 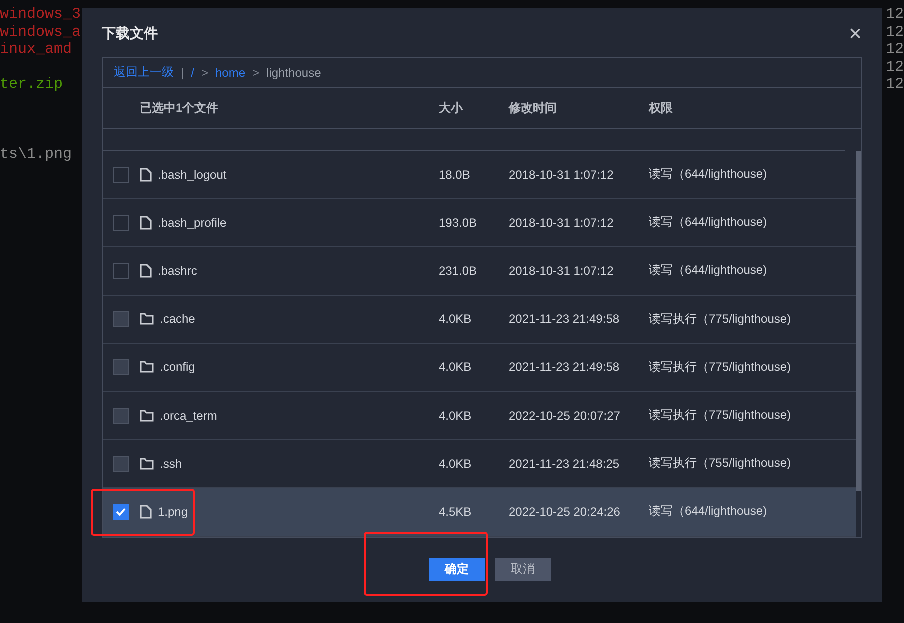 I want to click on file-name: .bash_logout, so click(x=192, y=175).